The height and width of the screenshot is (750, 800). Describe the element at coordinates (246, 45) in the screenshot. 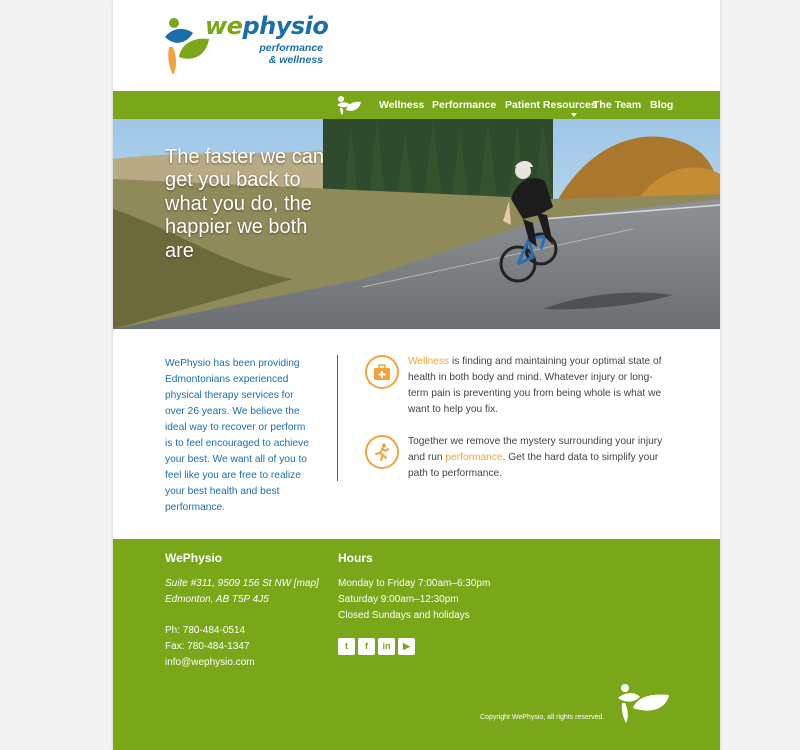

I see `site-logo: wephysio performance & wellness` at that location.